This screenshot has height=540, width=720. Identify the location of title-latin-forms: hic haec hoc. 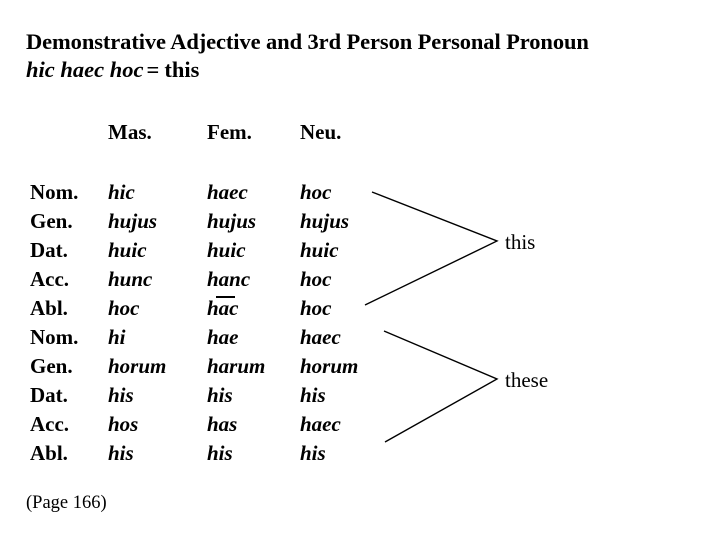
(85, 69).